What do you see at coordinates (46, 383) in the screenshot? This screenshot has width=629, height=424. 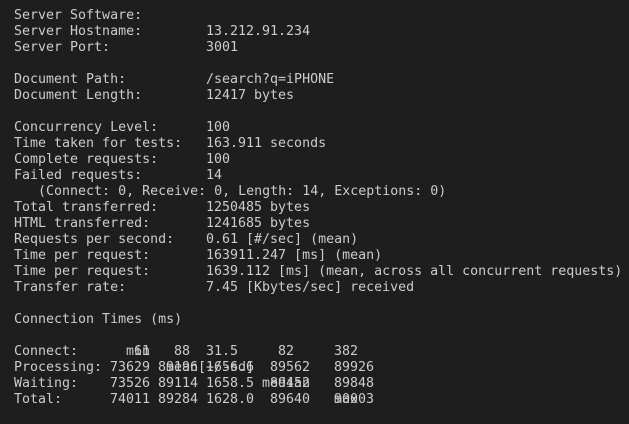 I see `row-label: Waiting:` at bounding box center [46, 383].